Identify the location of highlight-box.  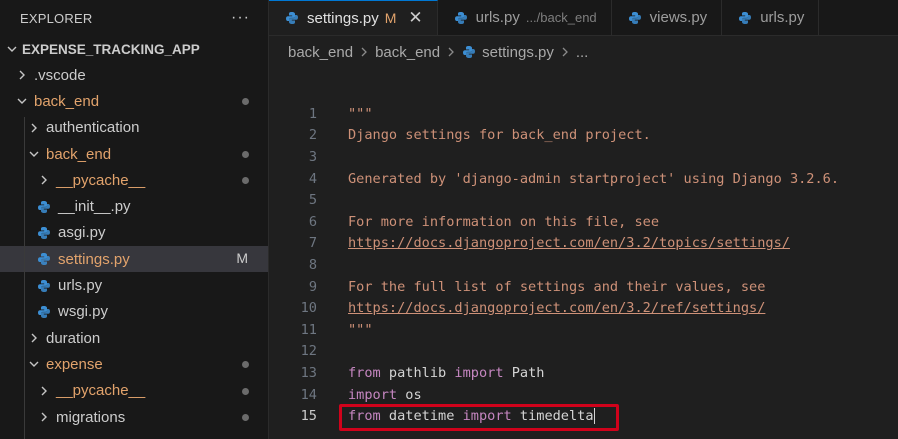
(479, 417).